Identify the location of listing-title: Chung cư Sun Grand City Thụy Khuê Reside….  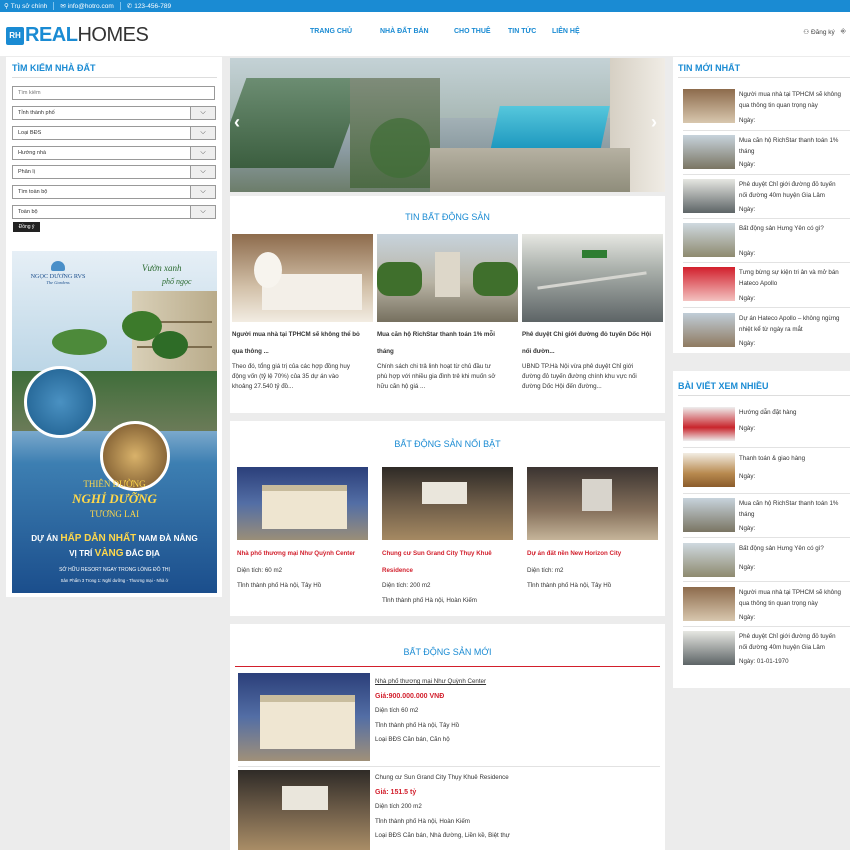
(442, 778).